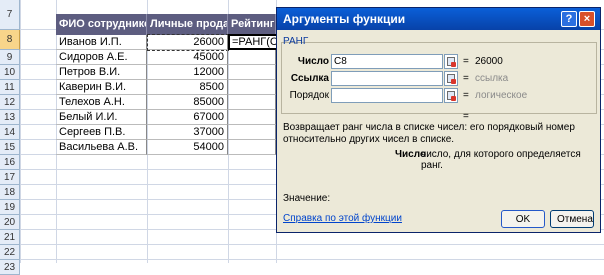  What do you see at coordinates (387, 61) in the screenshot?
I see `number-input` at bounding box center [387, 61].